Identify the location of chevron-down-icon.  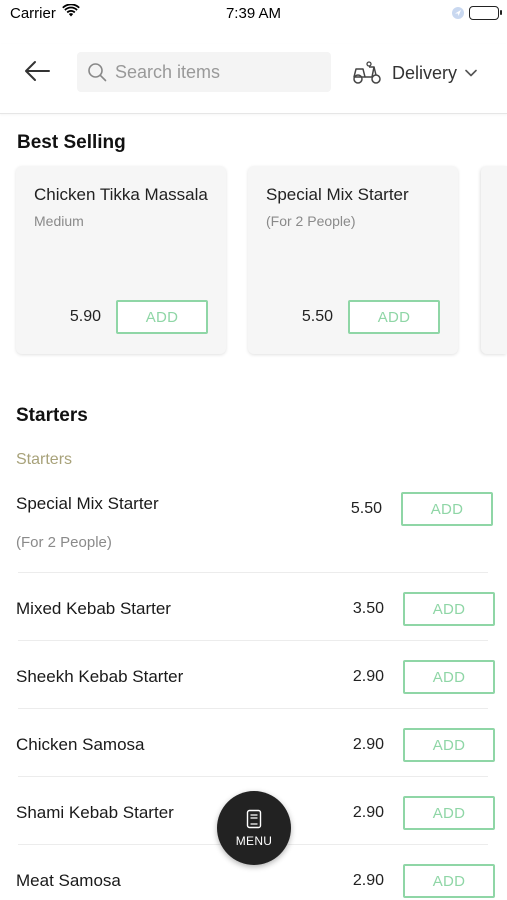
(471, 73).